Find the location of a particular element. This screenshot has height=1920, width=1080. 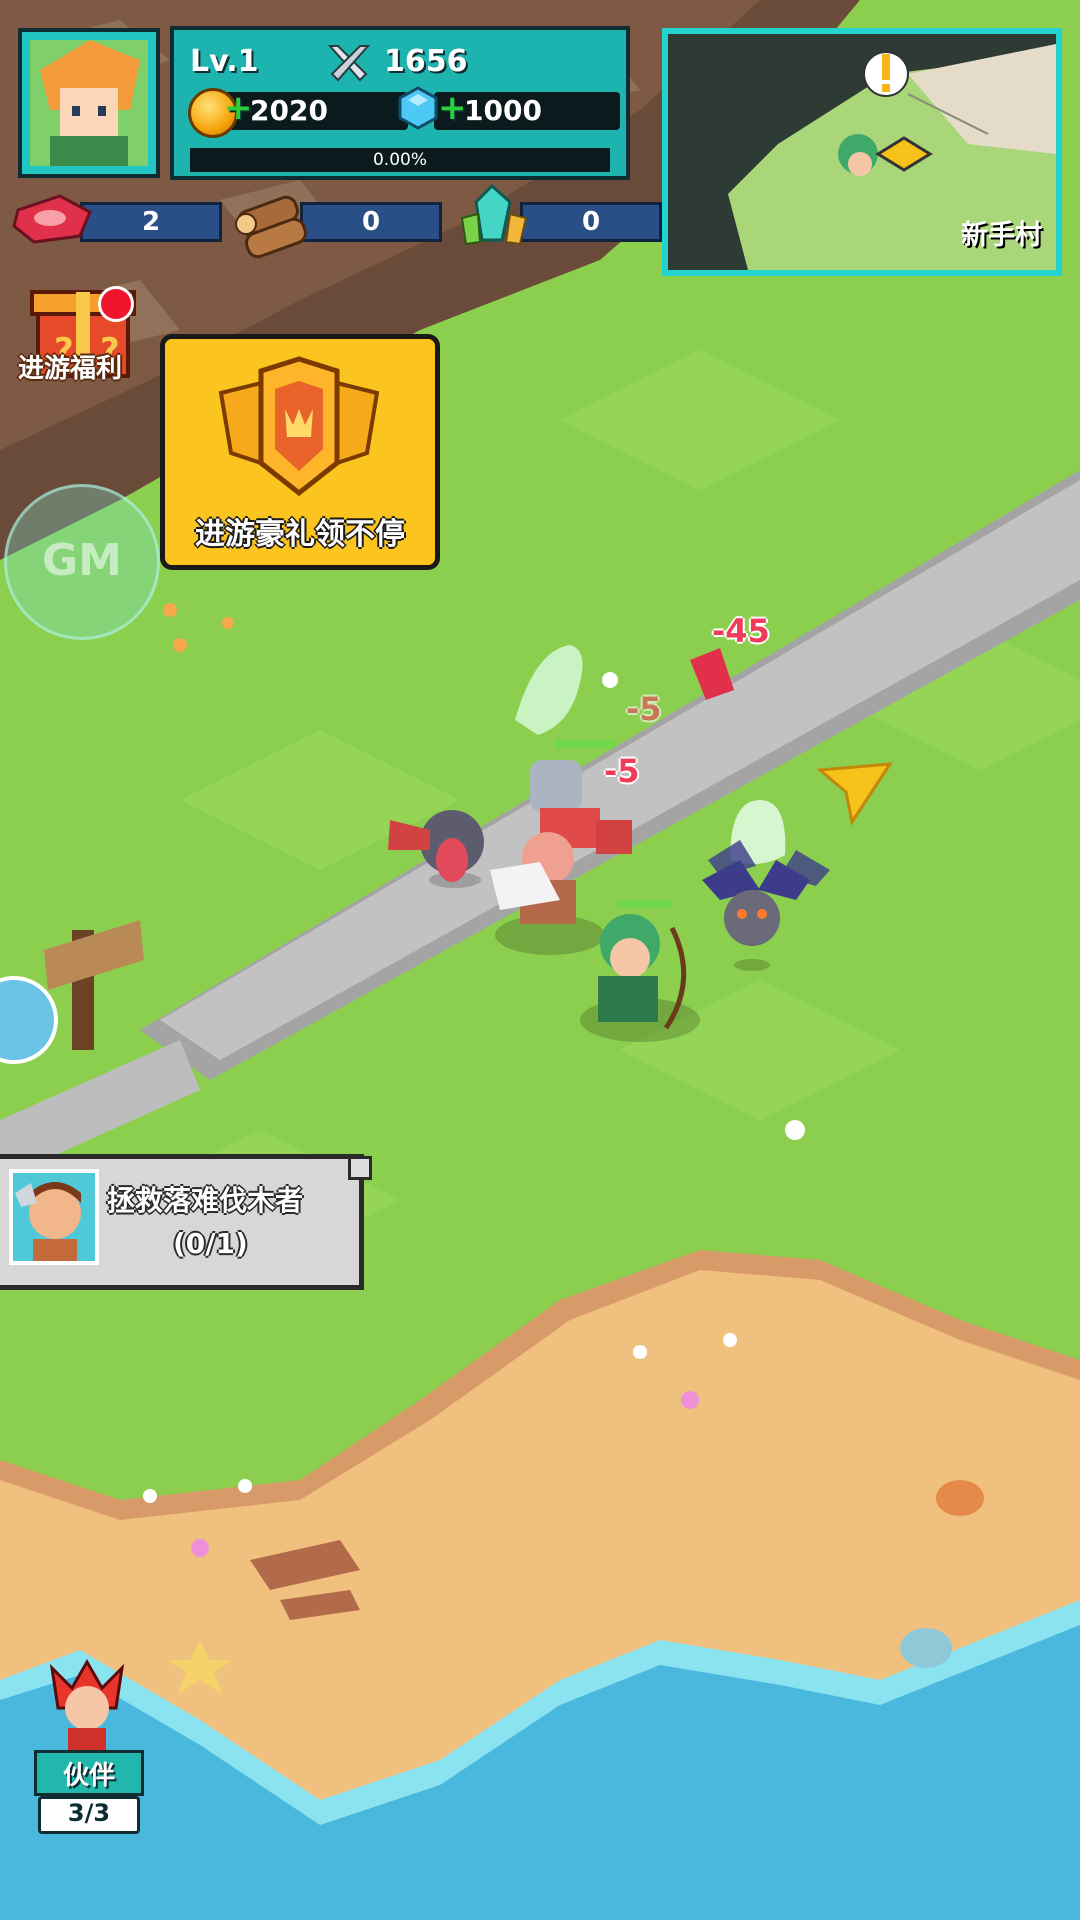

crystal-count: 0 is located at coordinates (591, 222).